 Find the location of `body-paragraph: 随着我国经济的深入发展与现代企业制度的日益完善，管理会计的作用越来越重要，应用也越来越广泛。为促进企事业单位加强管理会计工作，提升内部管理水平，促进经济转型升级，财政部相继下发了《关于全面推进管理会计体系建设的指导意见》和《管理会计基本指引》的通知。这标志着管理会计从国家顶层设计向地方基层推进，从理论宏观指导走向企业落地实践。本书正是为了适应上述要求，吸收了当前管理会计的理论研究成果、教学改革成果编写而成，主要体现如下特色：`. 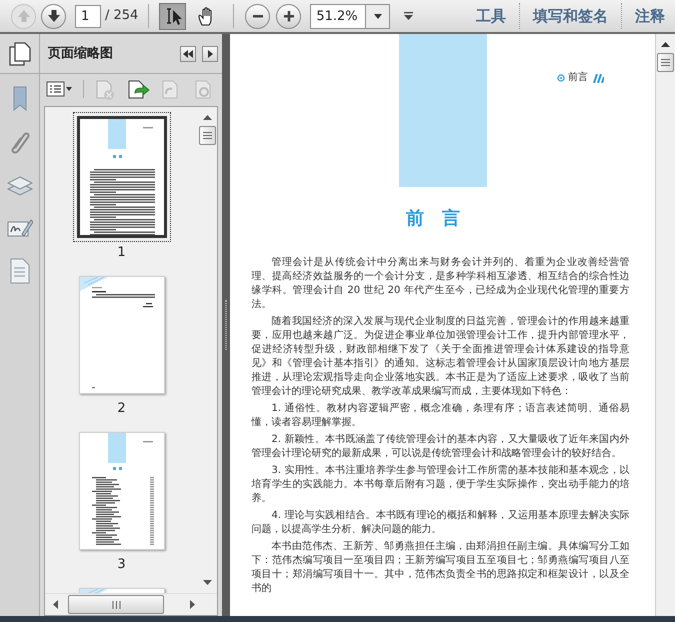

body-paragraph: 随着我国经济的深入发展与现代企业制度的日益完善，管理会计的作用越来越重要，应用也越来越广泛。为促进企事业单位加强管理会计工作，提升内部管理水平，促进经济转型升级，财政部相继下发了《关于全面推进管理会计体系建设的指导意见》和《管理会计基本指引》的通知。这标志着管理会计从国家顶层设计向地方基层推进，从理论宏观指导走向企业落地实践。本书正是为了适应上述要求，吸收了当前管理会计的理论研究成果、教学改革成果编写而成，主要体现如下特色： is located at coordinates (441, 357).